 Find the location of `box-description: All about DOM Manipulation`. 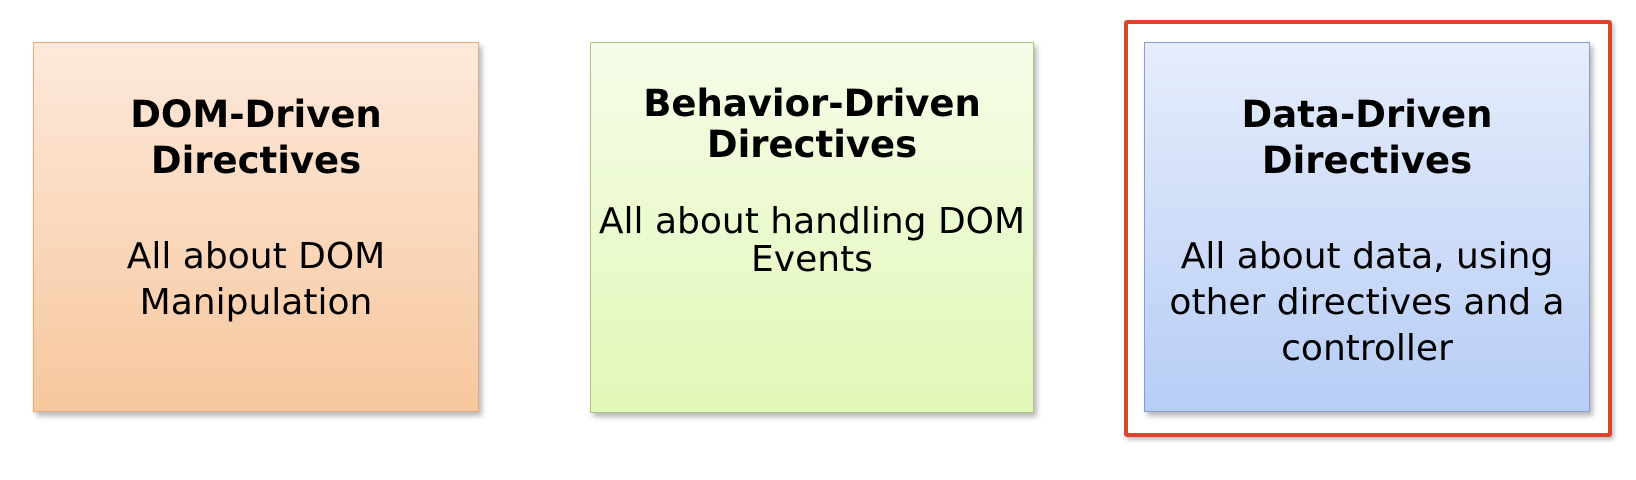

box-description: All about DOM Manipulation is located at coordinates (256, 280).